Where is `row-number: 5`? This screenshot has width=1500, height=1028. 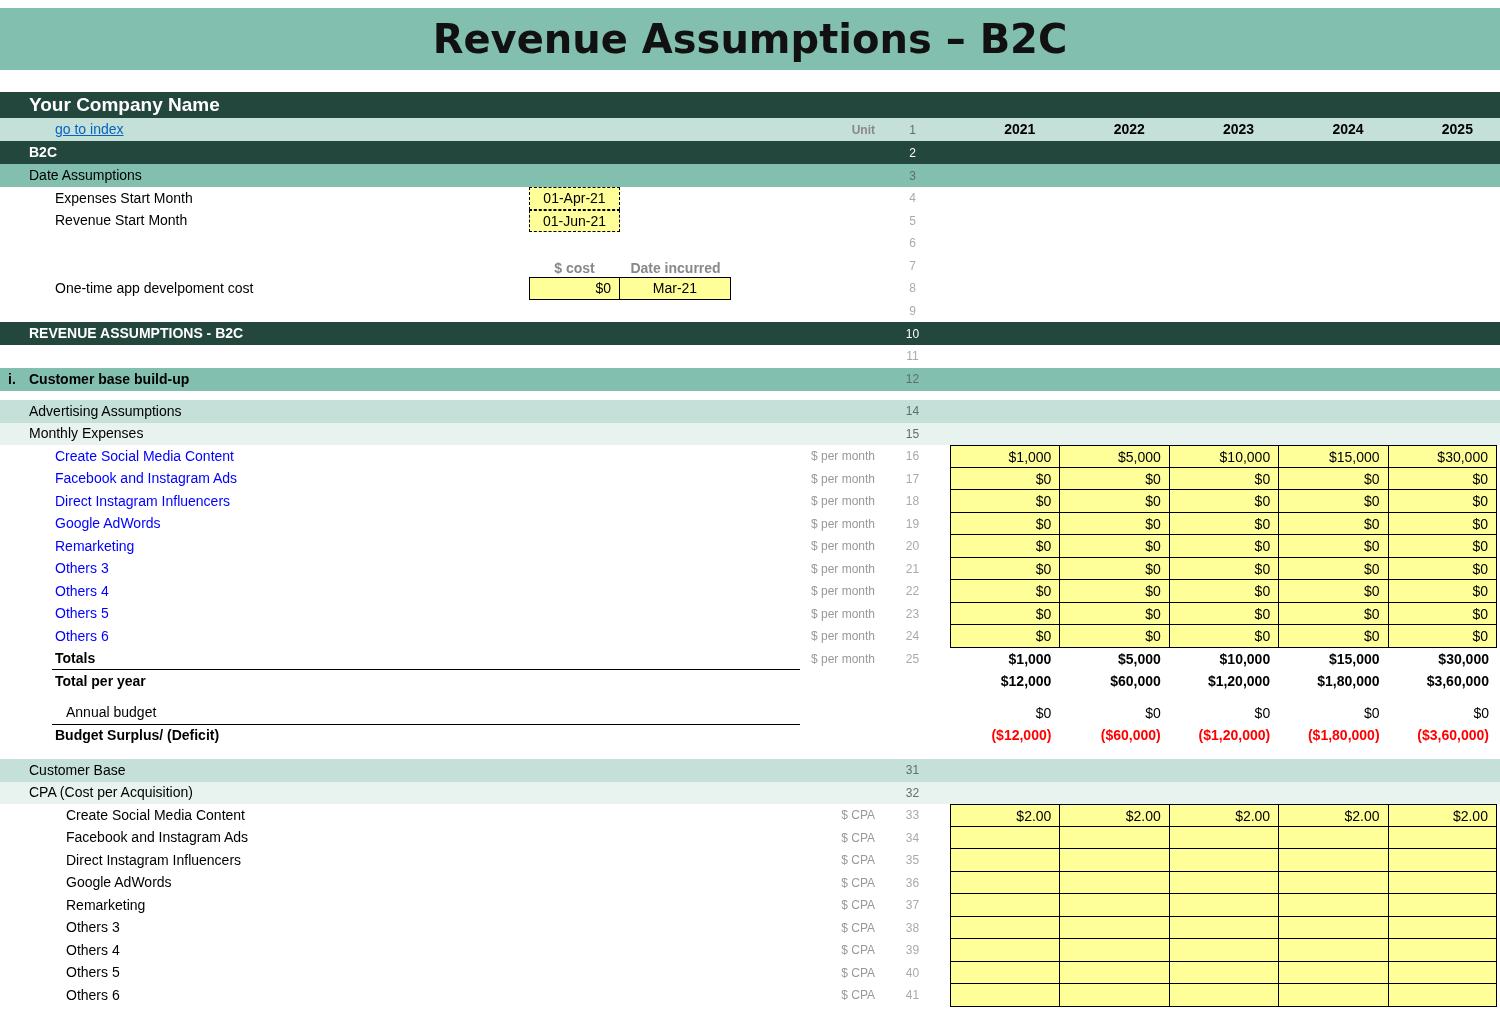 row-number: 5 is located at coordinates (912, 221).